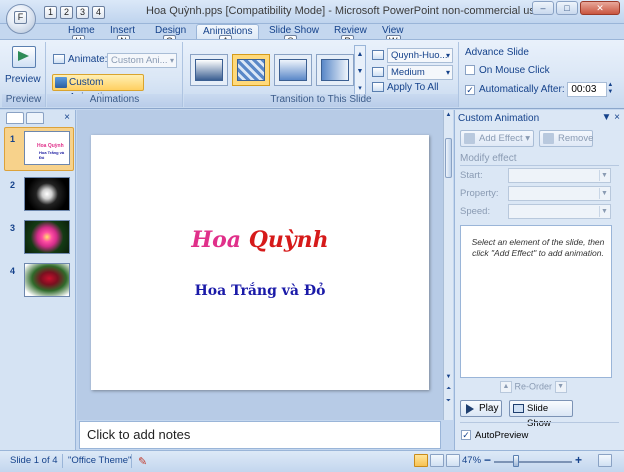 The width and height of the screenshot is (624, 472). Describe the element at coordinates (448, 265) in the screenshot. I see `slide-scrollbar: ▲ ▼ ⏶ ⏷` at that location.